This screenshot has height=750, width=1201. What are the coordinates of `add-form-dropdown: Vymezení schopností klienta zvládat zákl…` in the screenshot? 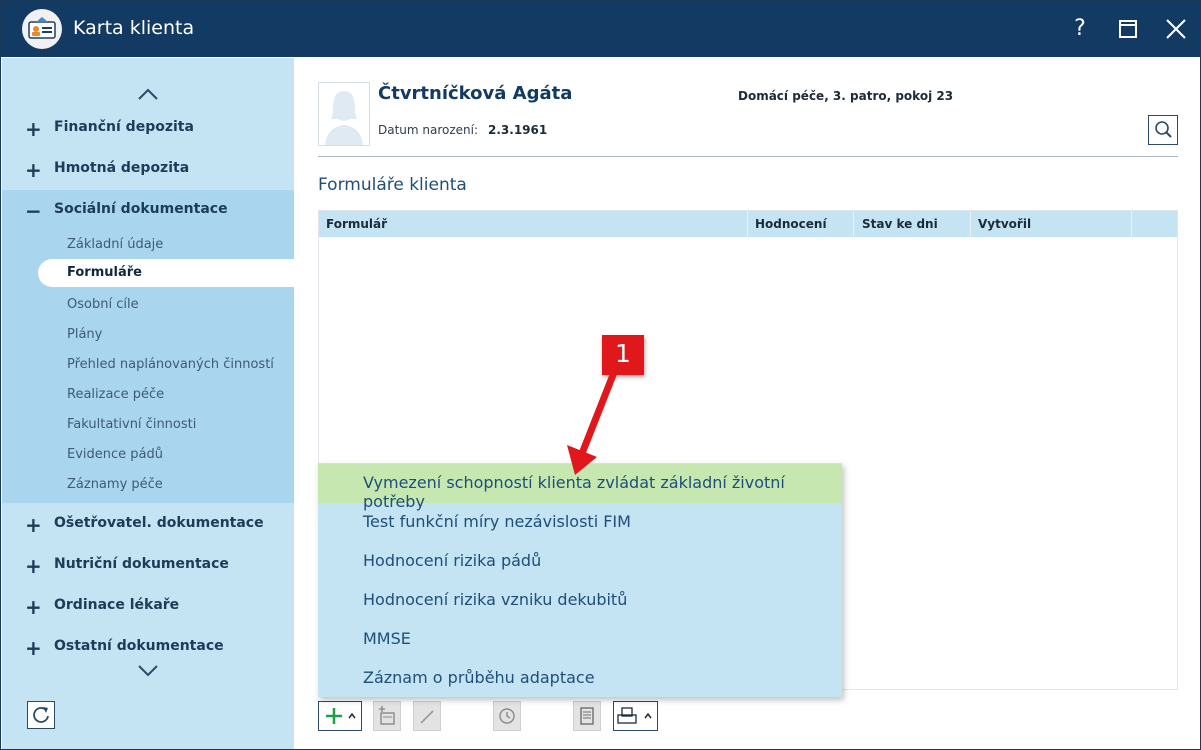 It's located at (580, 580).